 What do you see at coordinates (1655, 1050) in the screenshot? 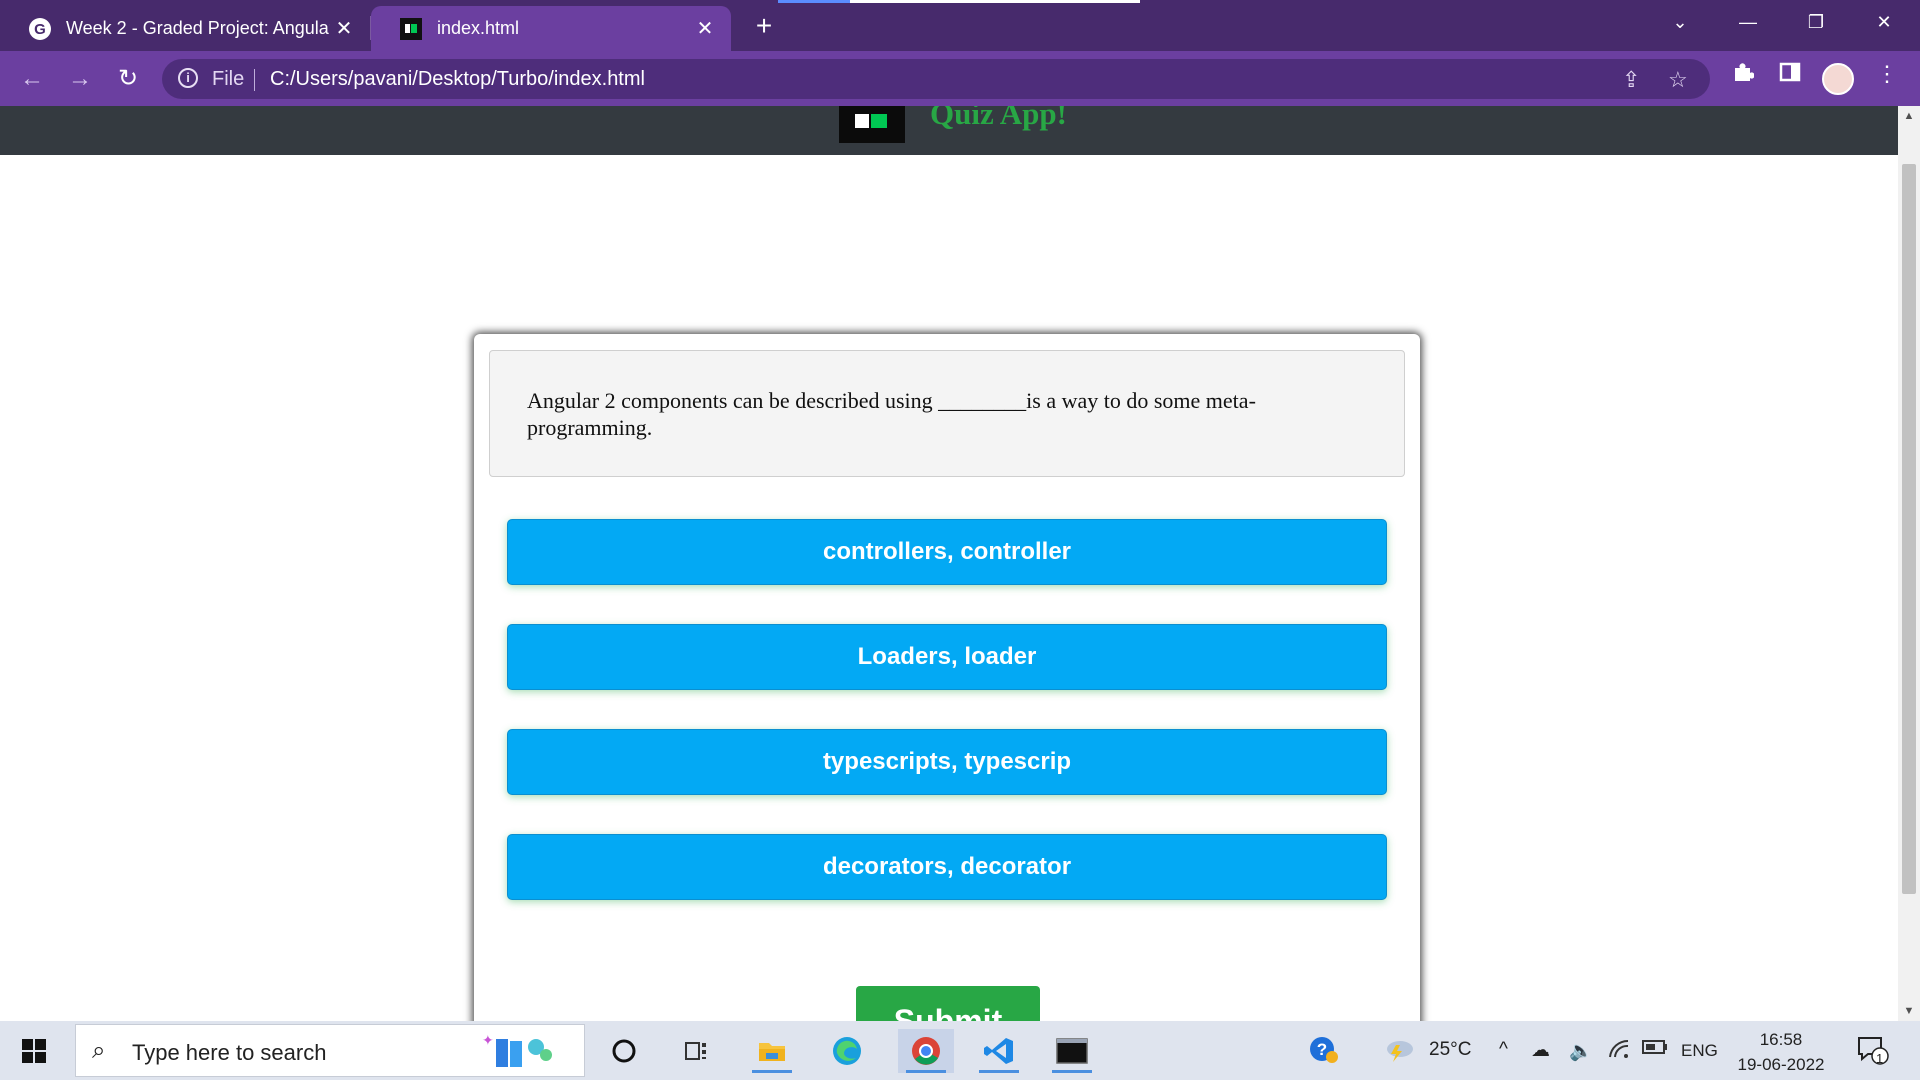
I see `battery-icon` at bounding box center [1655, 1050].